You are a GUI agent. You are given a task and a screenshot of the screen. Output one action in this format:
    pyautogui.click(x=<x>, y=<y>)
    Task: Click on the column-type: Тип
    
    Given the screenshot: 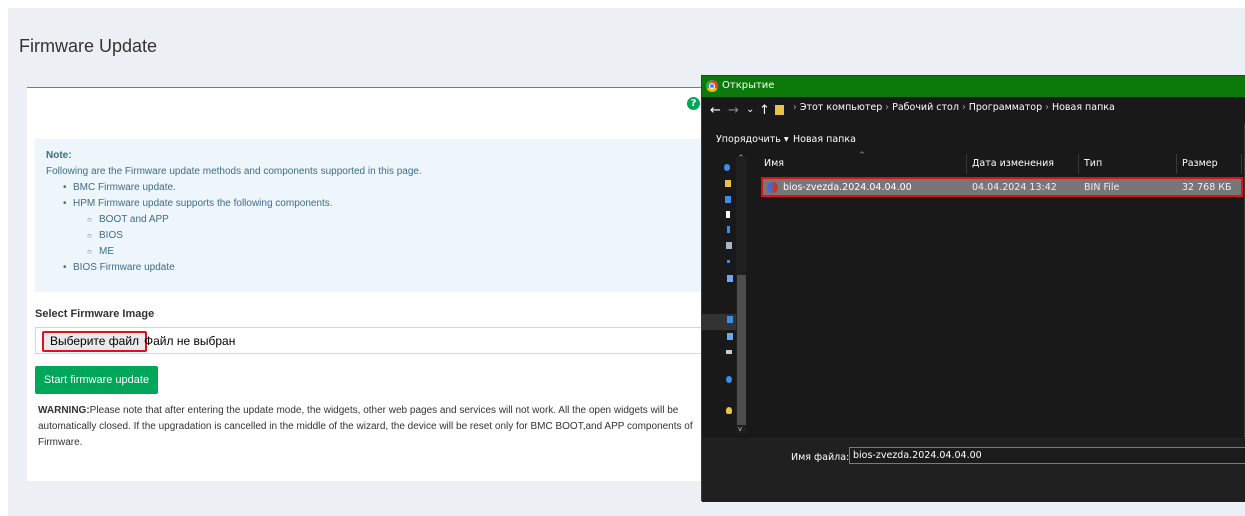 What is the action you would take?
    pyautogui.click(x=1093, y=163)
    